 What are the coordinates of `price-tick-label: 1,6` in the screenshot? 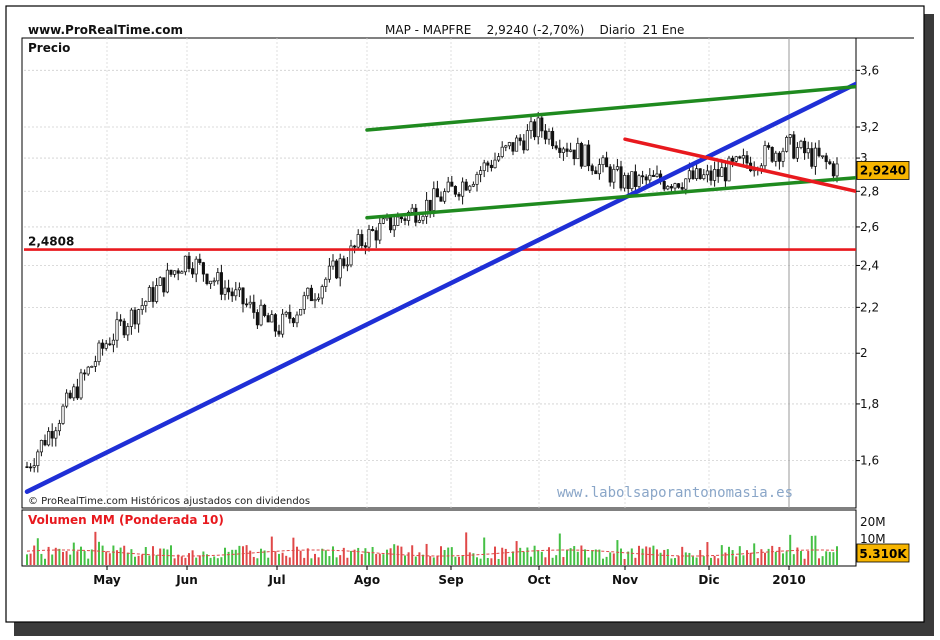 It's located at (869, 461).